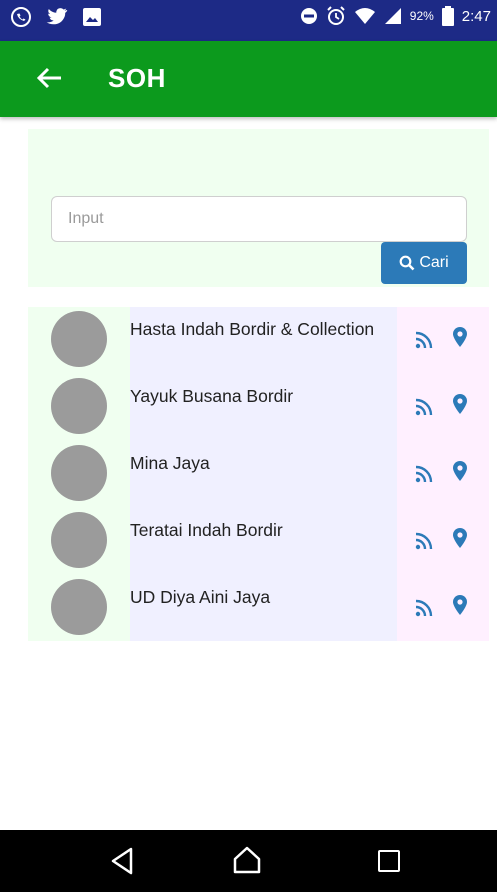  What do you see at coordinates (476, 16) in the screenshot?
I see `clock: 2:47` at bounding box center [476, 16].